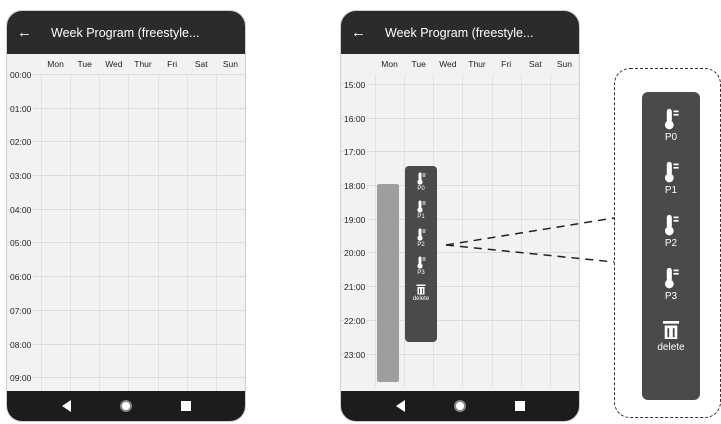  I want to click on delete-option: delete, so click(421, 293).